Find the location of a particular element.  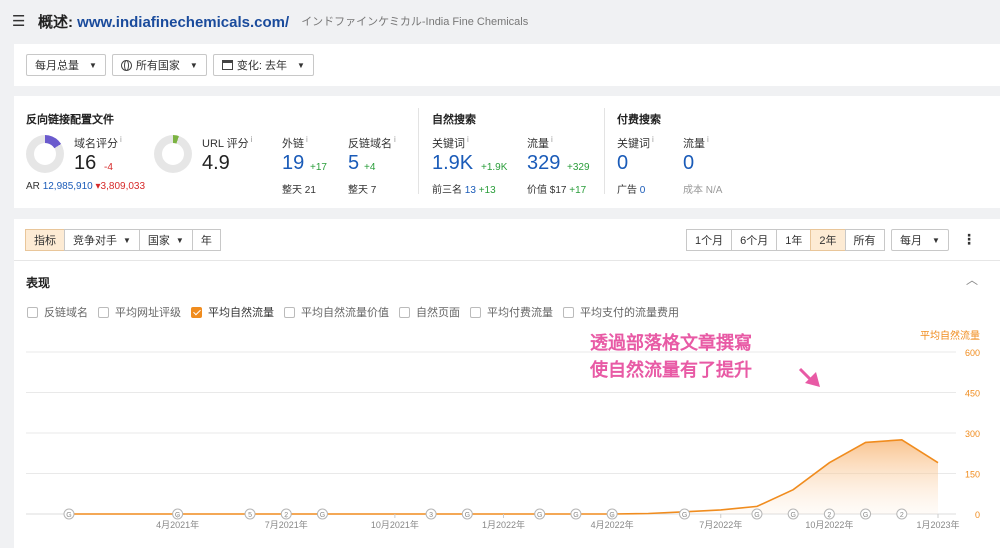

organic-keywords-value: 1.9K is located at coordinates (452, 163).